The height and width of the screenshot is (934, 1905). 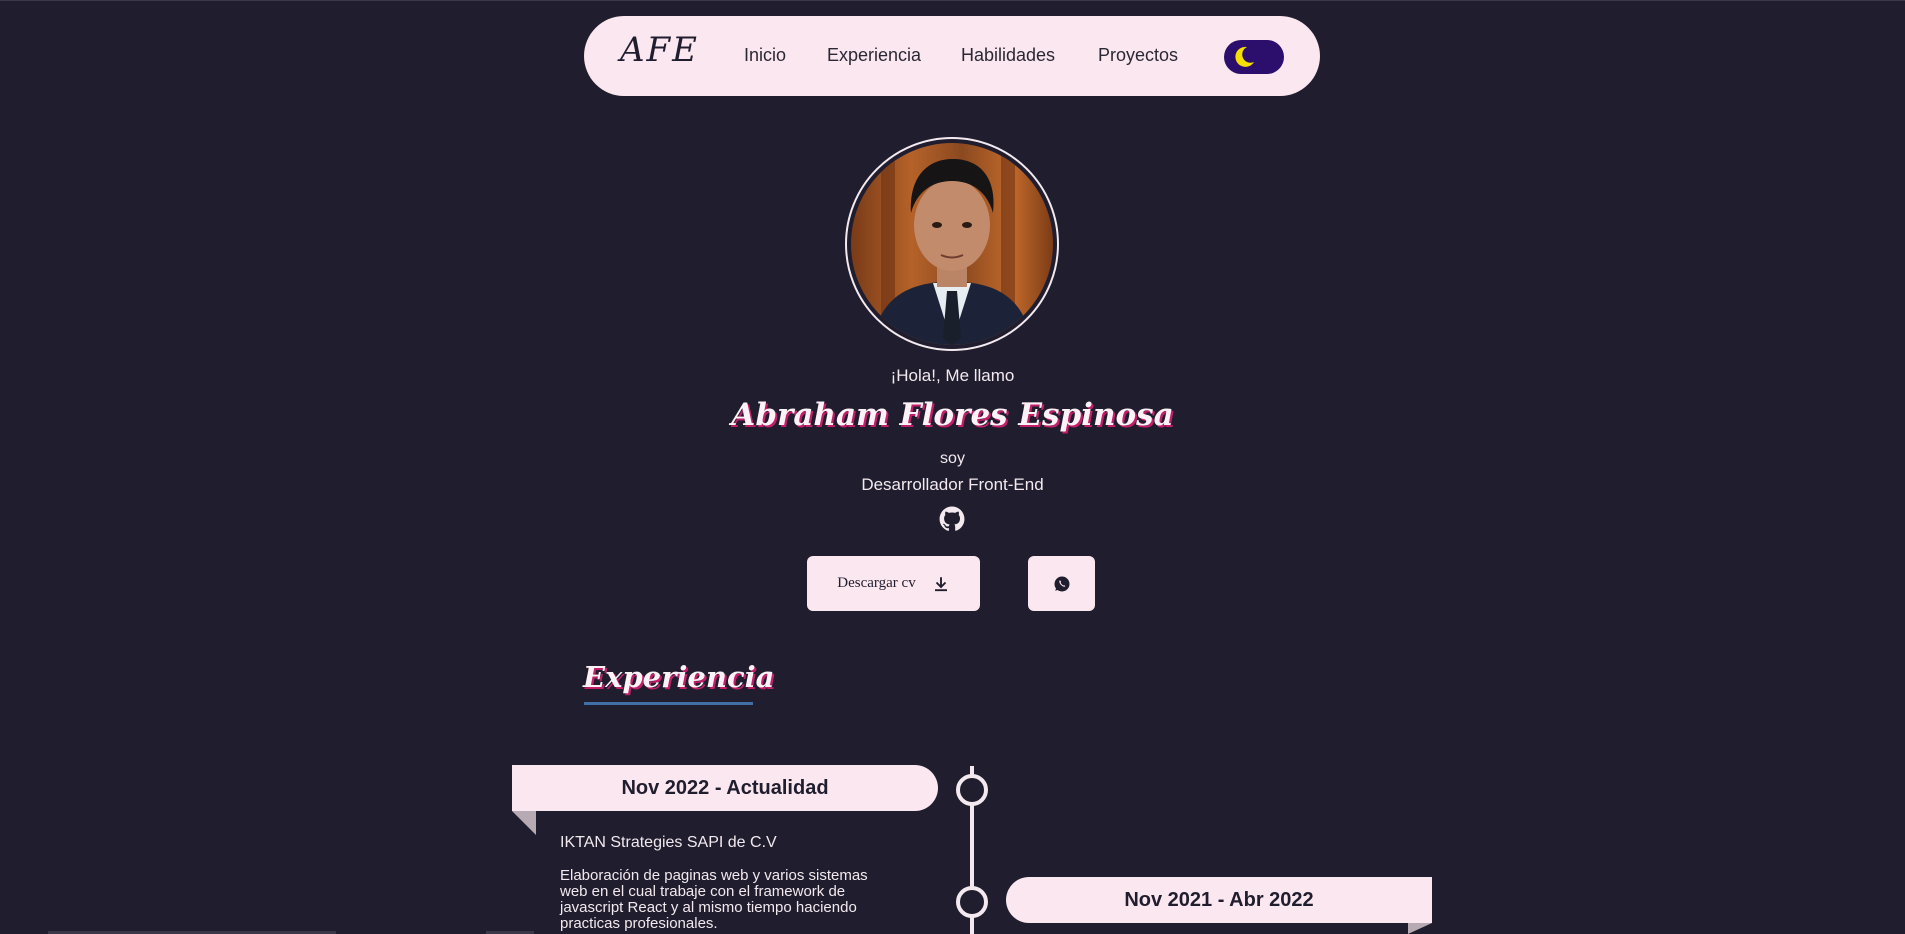 I want to click on role-text: Desarrollador Front-End, so click(x=952, y=484).